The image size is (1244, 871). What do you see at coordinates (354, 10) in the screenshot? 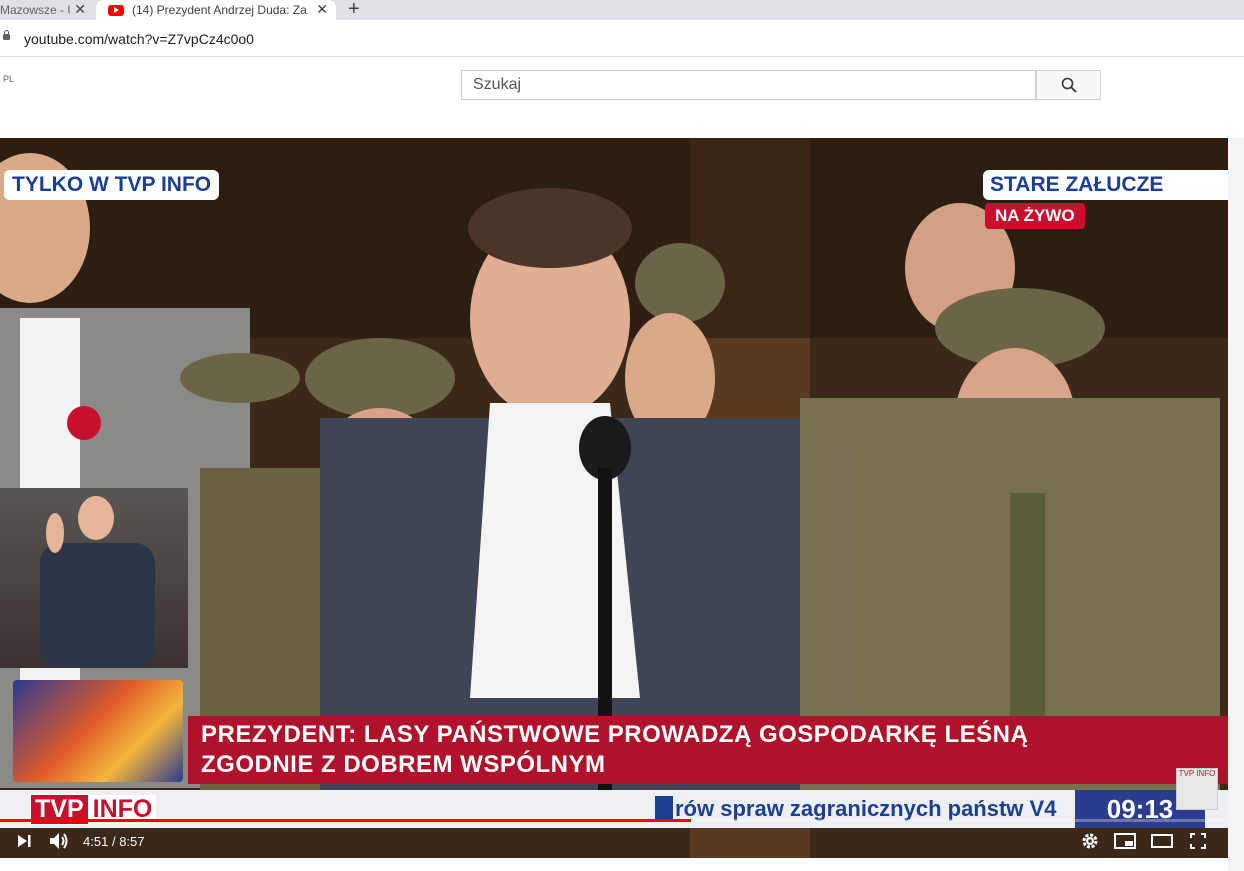
I see `new-tab-button: +` at bounding box center [354, 10].